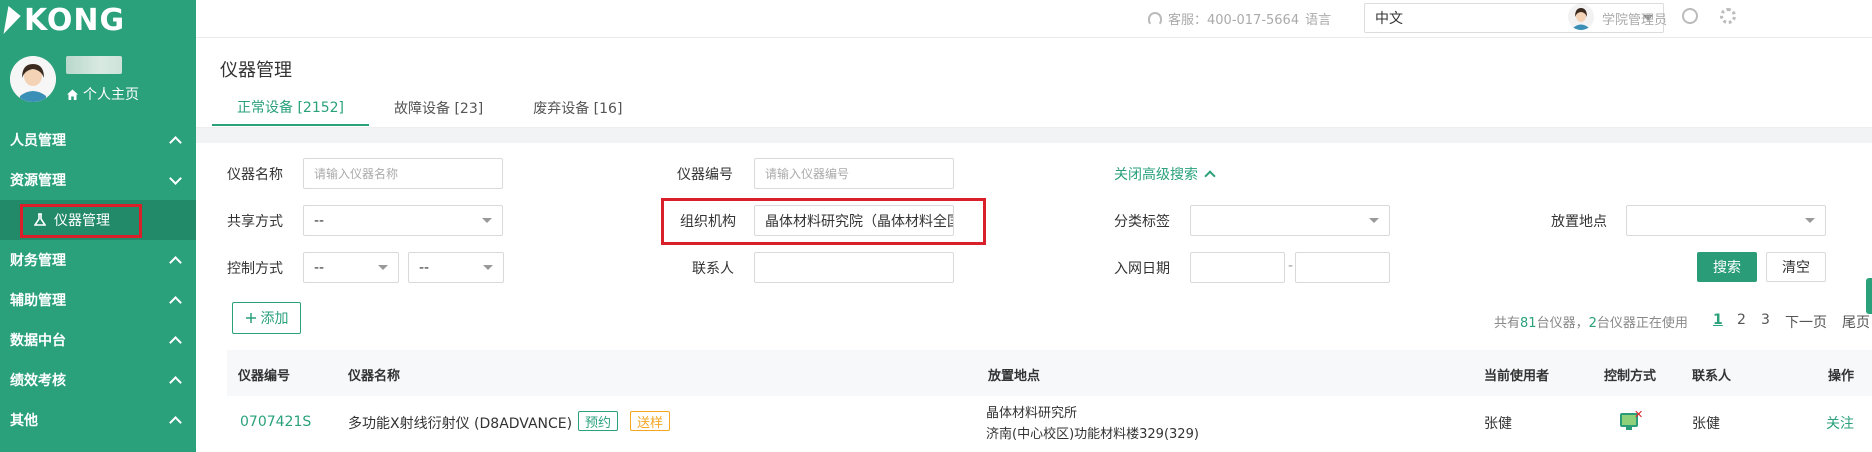  What do you see at coordinates (1728, 16) in the screenshot?
I see `gear-icon` at bounding box center [1728, 16].